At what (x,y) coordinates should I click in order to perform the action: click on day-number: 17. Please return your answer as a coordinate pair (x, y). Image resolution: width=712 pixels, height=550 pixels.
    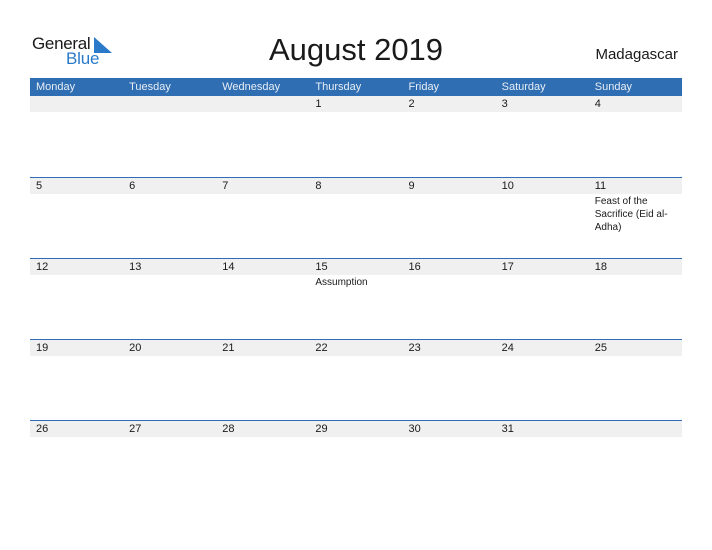
    Looking at the image, I should click on (507, 267).